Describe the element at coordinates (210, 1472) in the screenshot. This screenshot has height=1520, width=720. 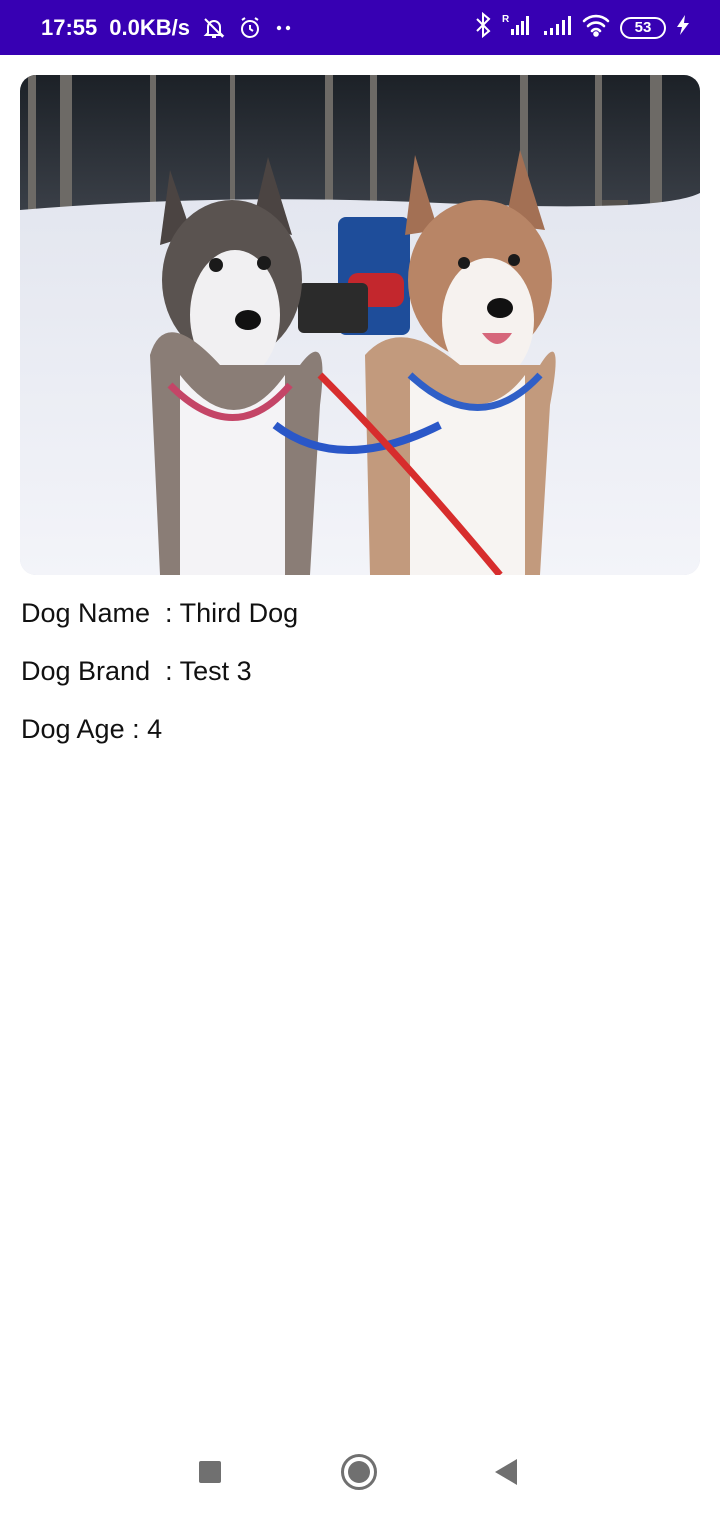
I see `recents-square-icon` at that location.